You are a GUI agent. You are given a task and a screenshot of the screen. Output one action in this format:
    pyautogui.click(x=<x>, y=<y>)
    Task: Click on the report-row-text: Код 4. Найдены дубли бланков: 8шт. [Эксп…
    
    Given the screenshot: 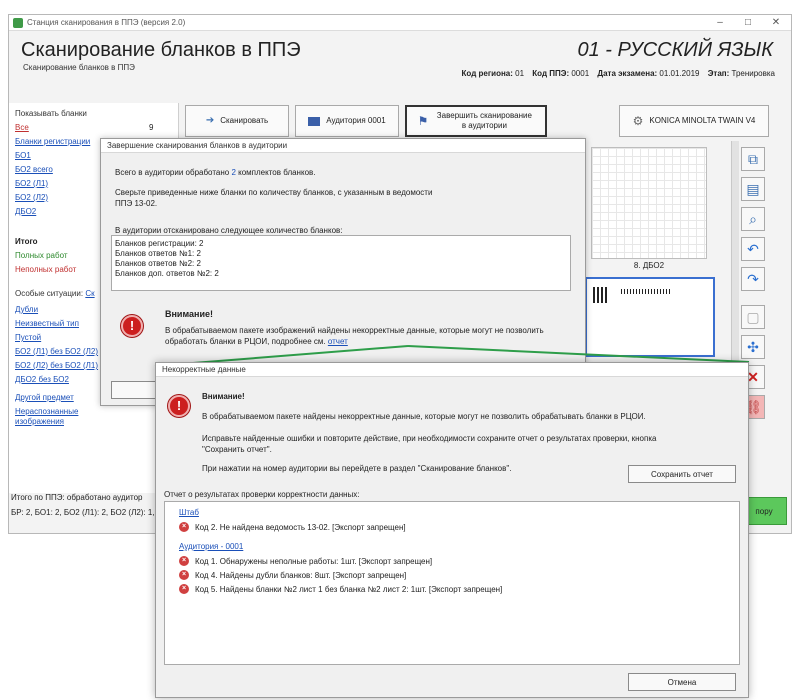 What is the action you would take?
    pyautogui.click(x=301, y=575)
    